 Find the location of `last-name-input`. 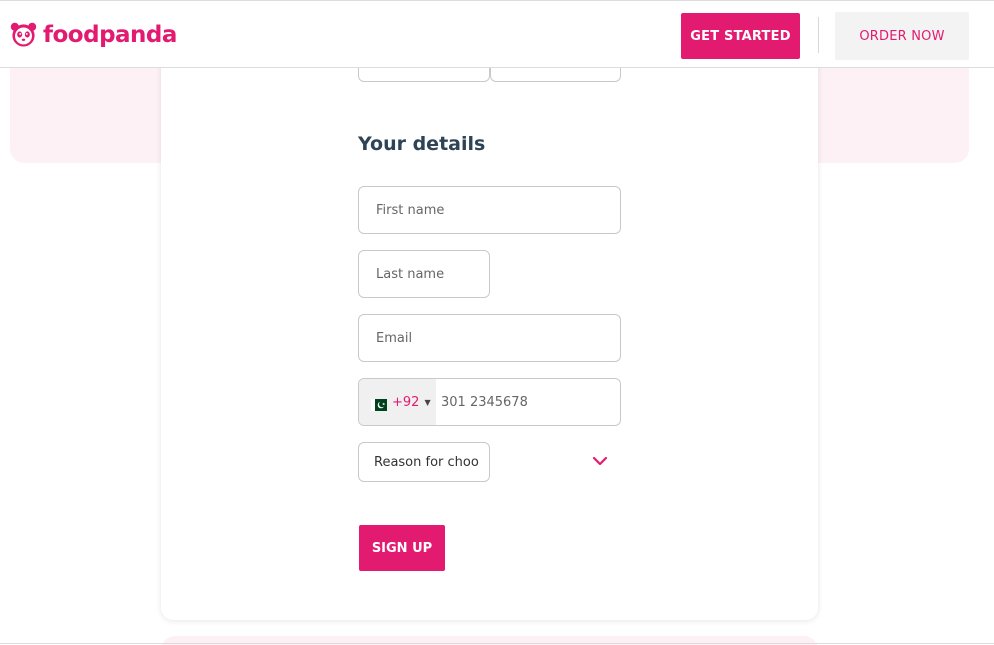

last-name-input is located at coordinates (424, 274).